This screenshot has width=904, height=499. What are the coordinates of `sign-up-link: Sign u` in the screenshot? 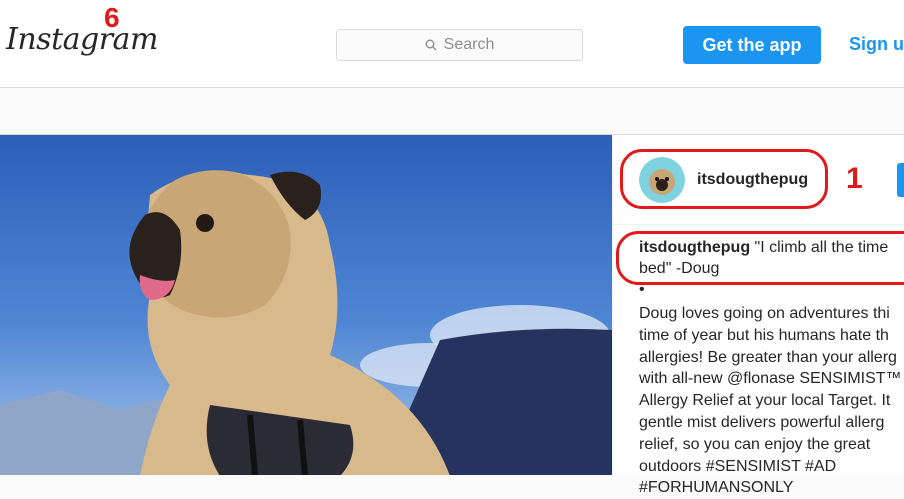 It's located at (876, 44).